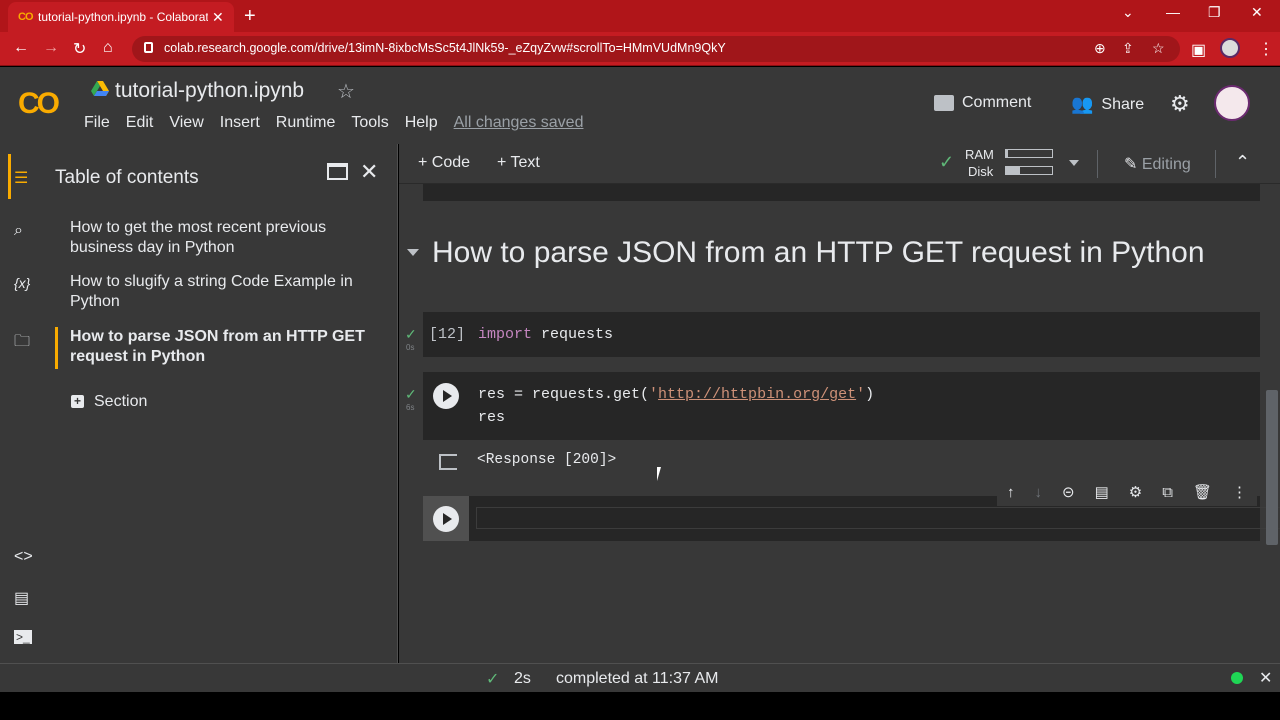  What do you see at coordinates (120, 402) in the screenshot?
I see `add-section-label: Section` at bounding box center [120, 402].